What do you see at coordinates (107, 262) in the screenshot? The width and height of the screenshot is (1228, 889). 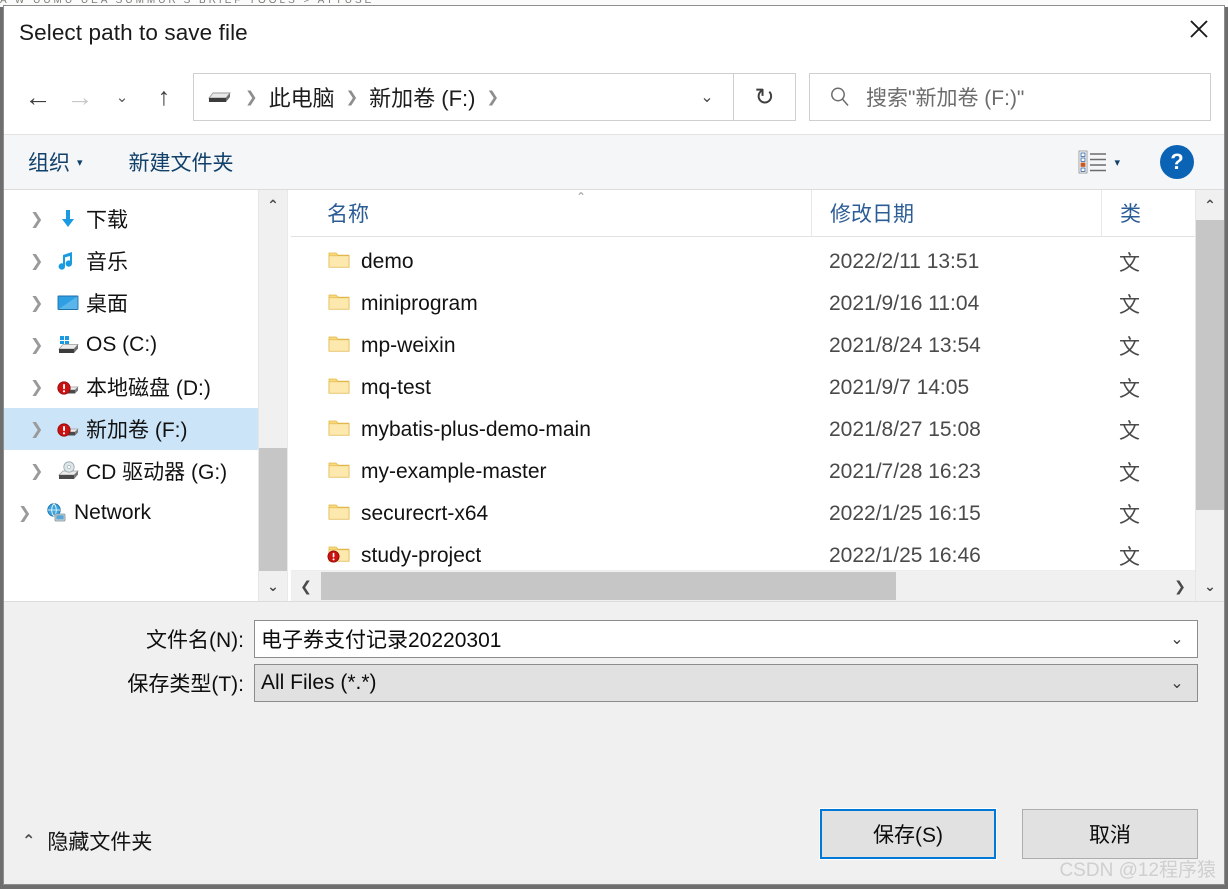 I see `sidebar-item-label: 音乐` at bounding box center [107, 262].